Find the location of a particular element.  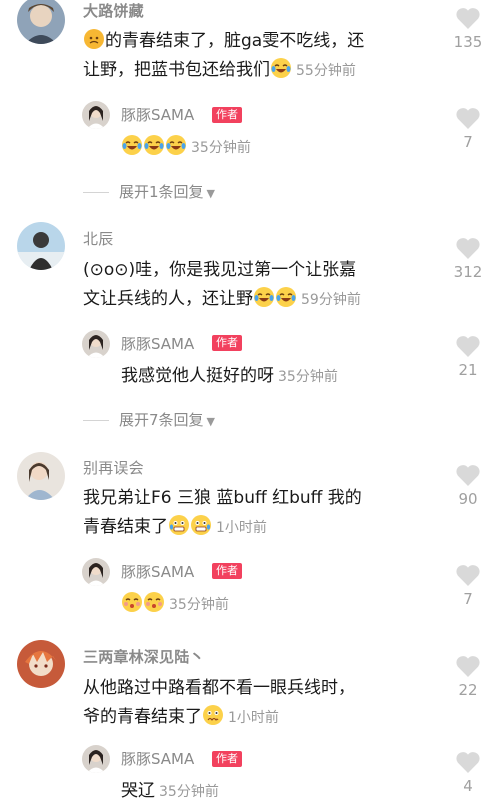

comment-text: 让野，把蓝书包还给我们 55分钟前 is located at coordinates (219, 71).